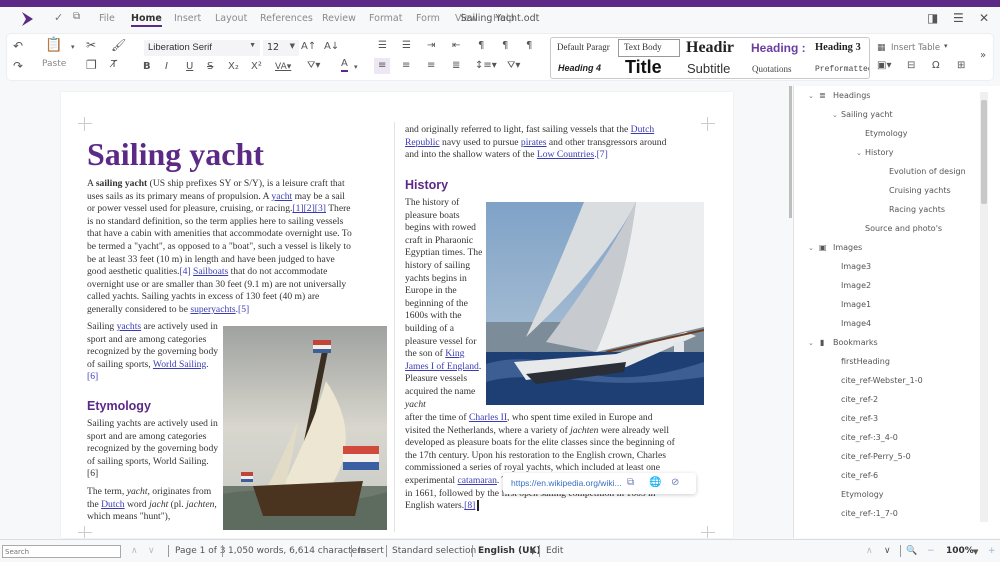 This screenshot has height=562, width=1000. What do you see at coordinates (958, 18) in the screenshot?
I see `hamburger-menu-icon: ☰` at bounding box center [958, 18].